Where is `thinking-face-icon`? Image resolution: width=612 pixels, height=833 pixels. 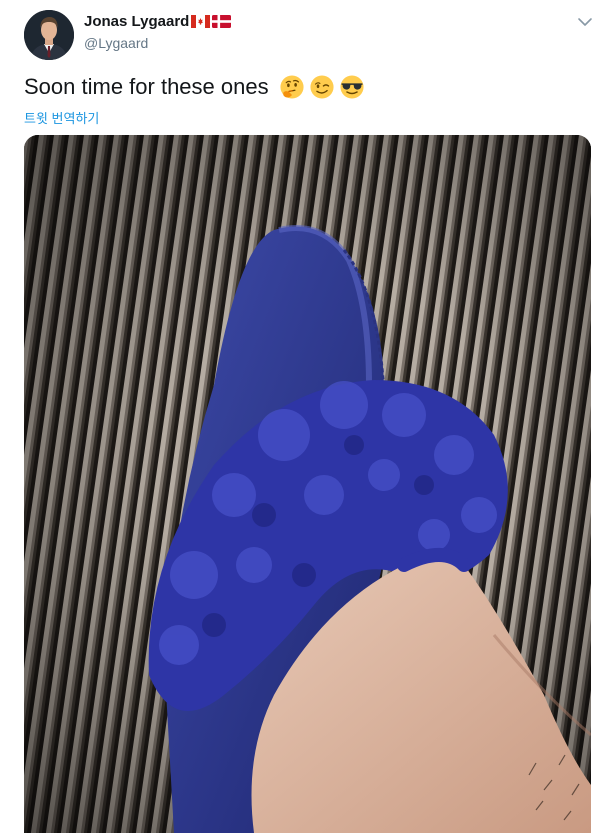
thinking-face-icon is located at coordinates (292, 87).